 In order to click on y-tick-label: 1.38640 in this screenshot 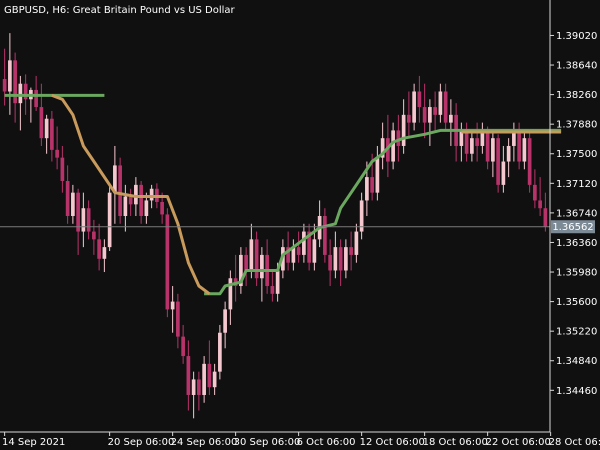, I will do `click(576, 66)`.